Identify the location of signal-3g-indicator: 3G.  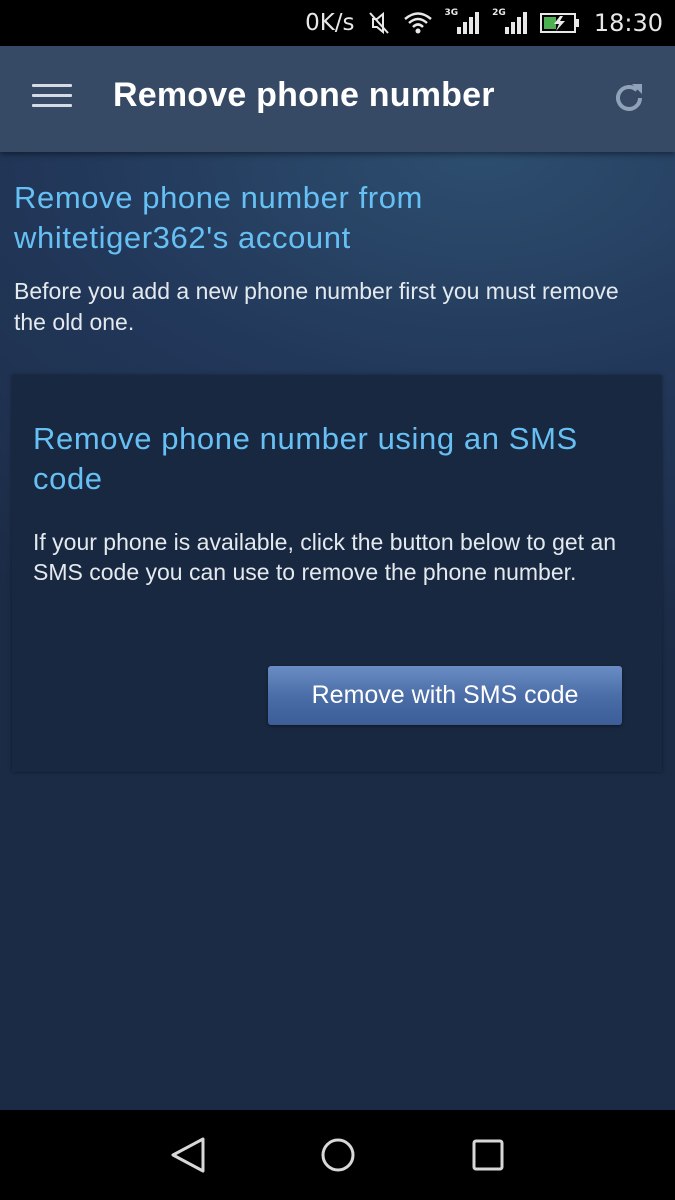
(462, 21).